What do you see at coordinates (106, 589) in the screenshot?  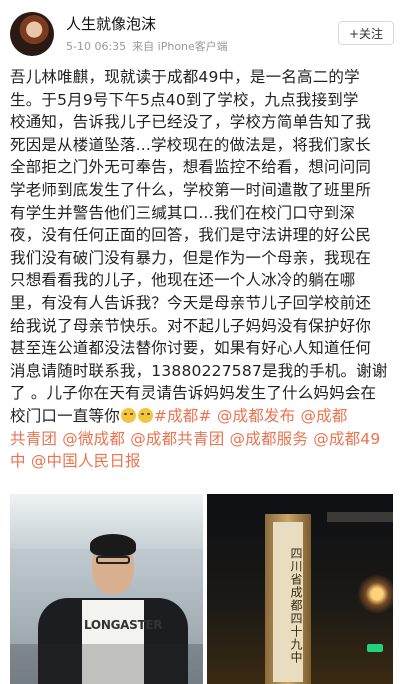 I see `post-image-student: LONGASTER` at bounding box center [106, 589].